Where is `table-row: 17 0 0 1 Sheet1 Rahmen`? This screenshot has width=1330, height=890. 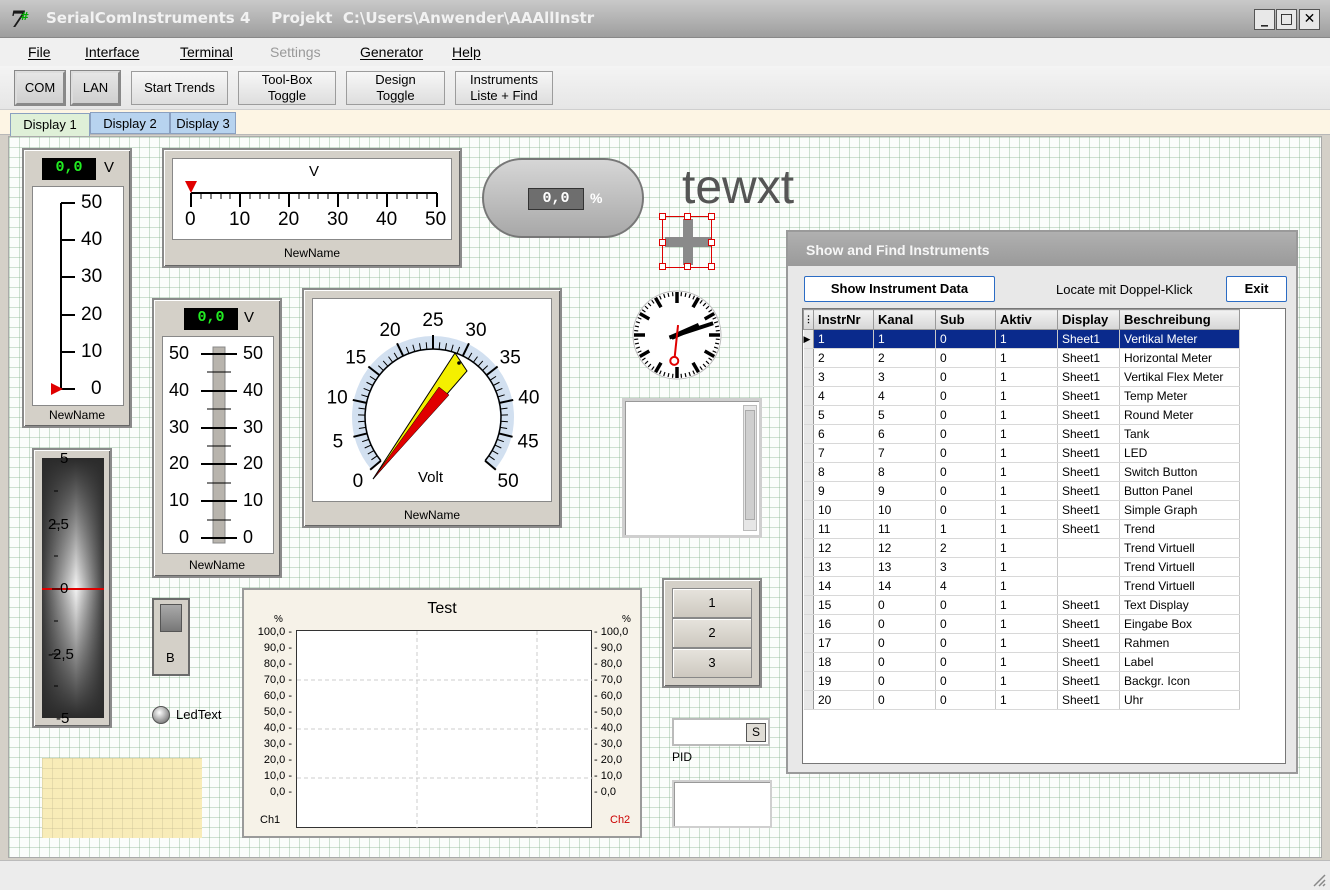
table-row: 17 0 0 1 Sheet1 Rahmen is located at coordinates (1021, 643).